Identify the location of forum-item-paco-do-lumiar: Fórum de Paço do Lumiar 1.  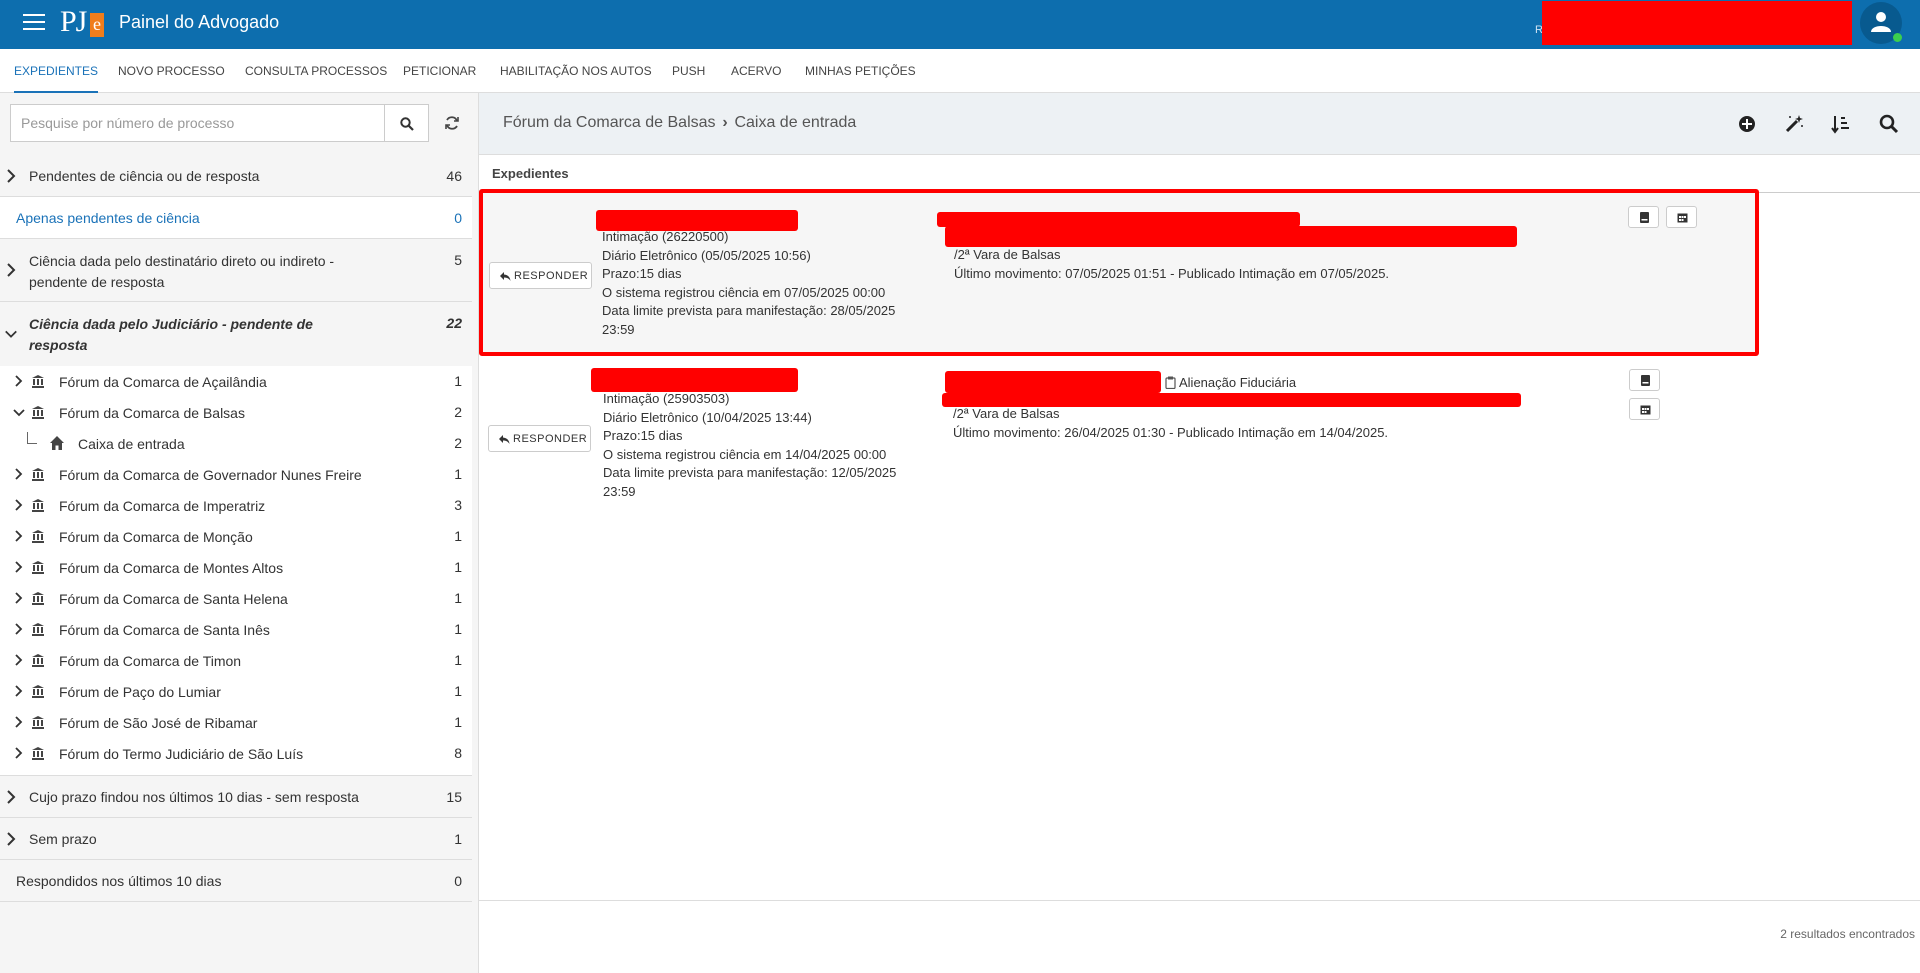
(236, 691).